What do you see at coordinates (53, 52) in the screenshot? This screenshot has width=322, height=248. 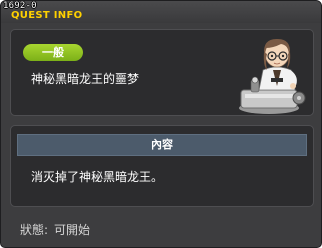 I see `quest-category-badge: 一般` at bounding box center [53, 52].